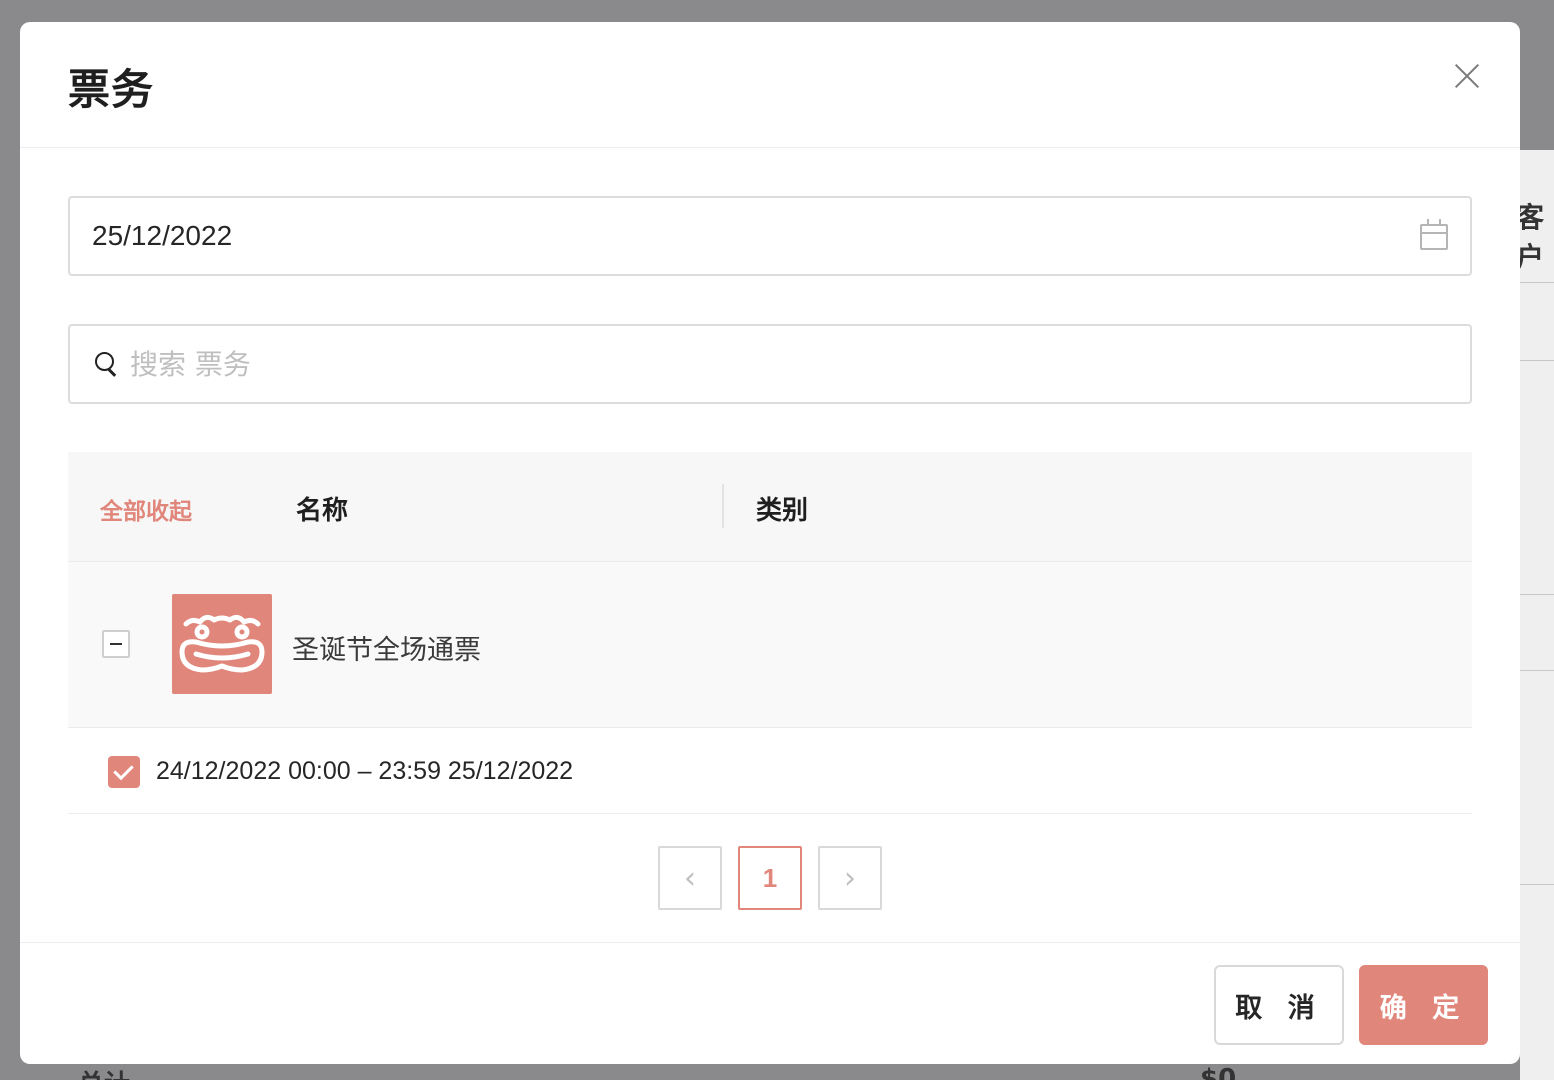 This screenshot has width=1554, height=1080. What do you see at coordinates (770, 236) in the screenshot?
I see `date-picker: 25/12/2022` at bounding box center [770, 236].